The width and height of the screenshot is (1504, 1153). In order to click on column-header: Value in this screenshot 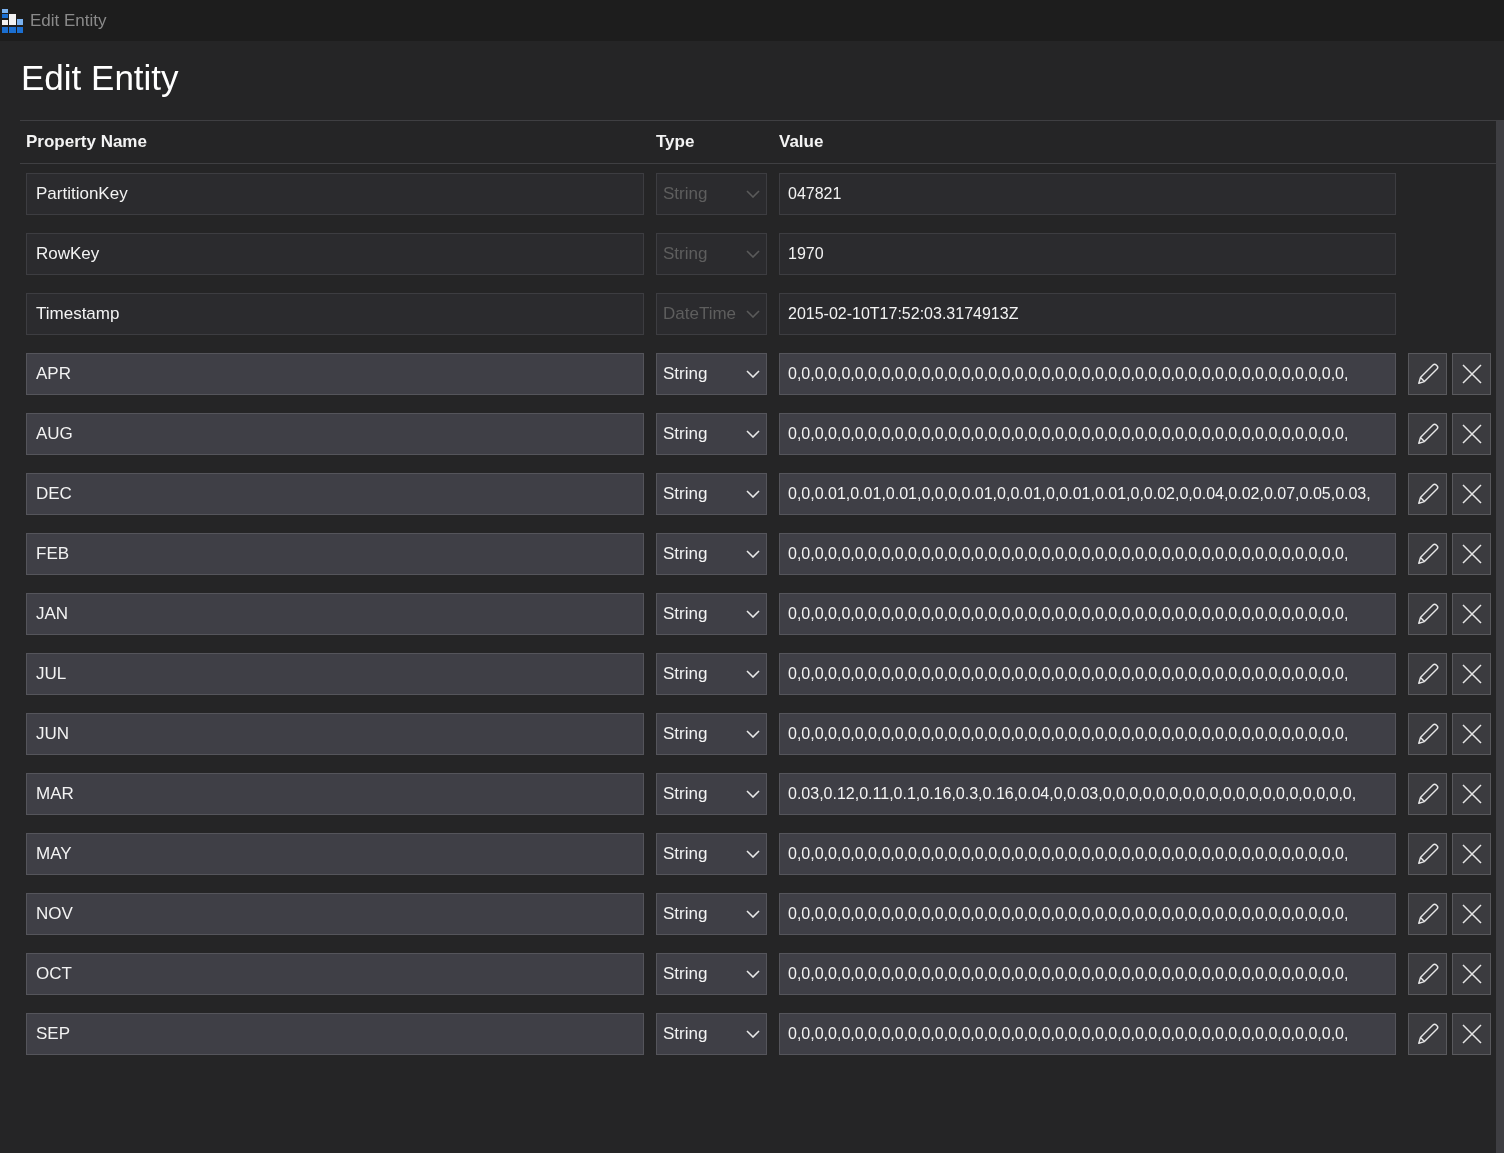, I will do `click(801, 142)`.